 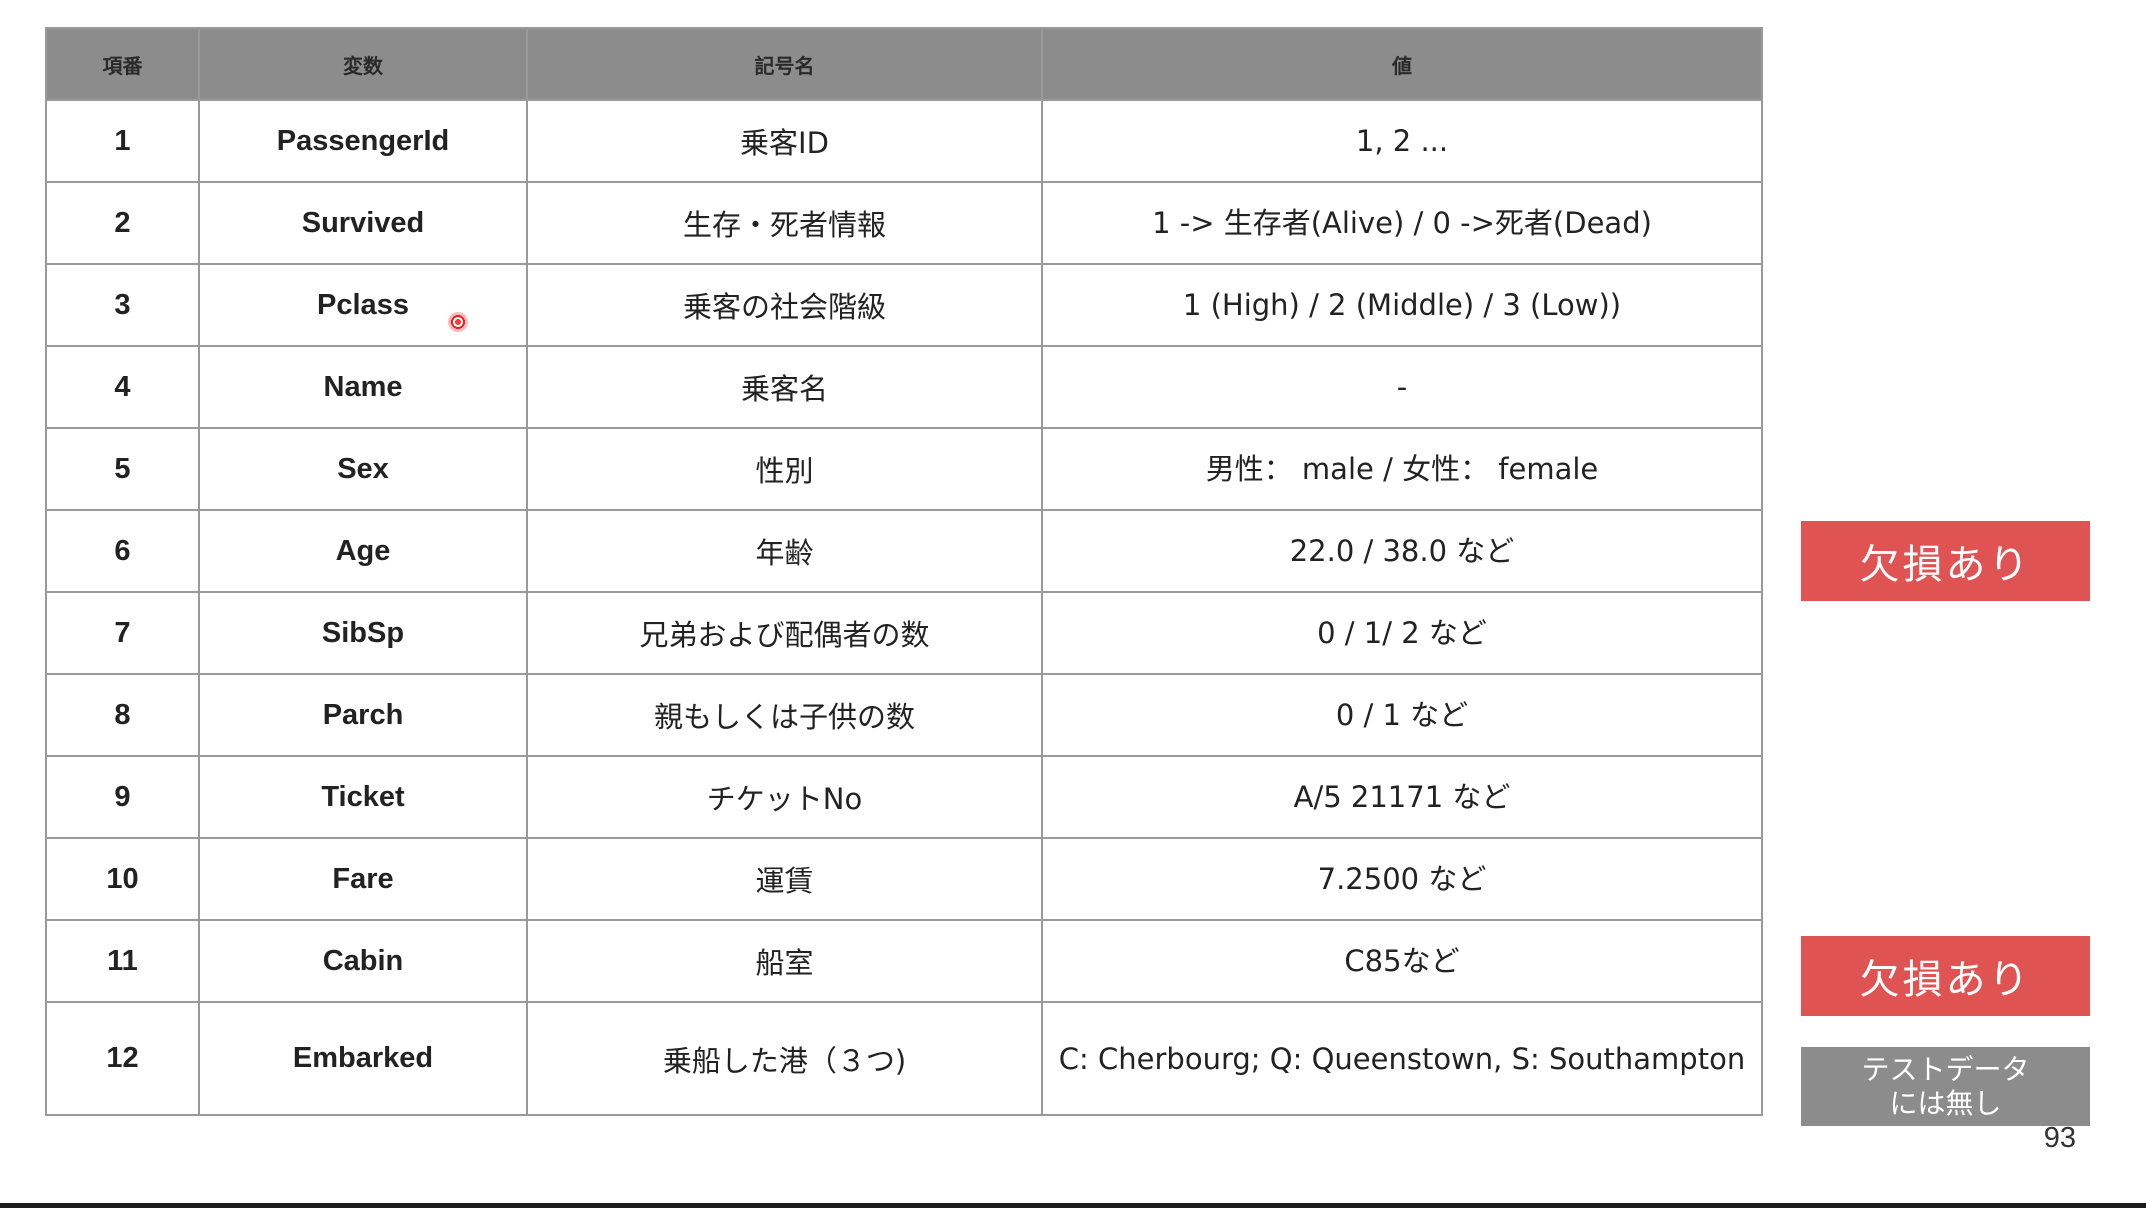 What do you see at coordinates (1945, 1069) in the screenshot?
I see `not-in-test-data-line1: テストデータ` at bounding box center [1945, 1069].